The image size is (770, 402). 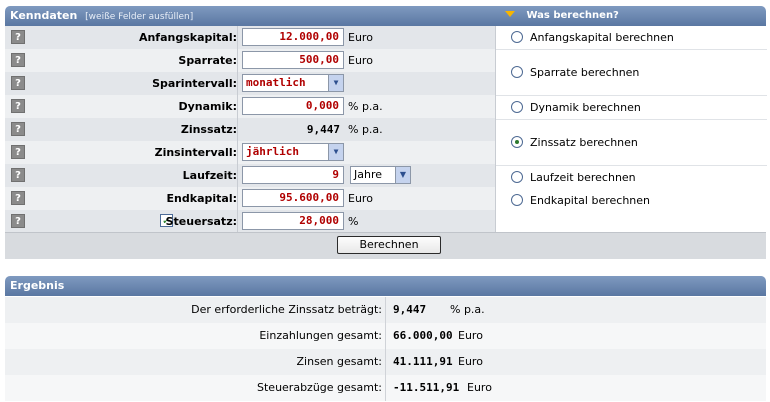 I want to click on row-steuersatz: ? ✓ Steuersatz: 28,000 %, so click(x=250, y=221).